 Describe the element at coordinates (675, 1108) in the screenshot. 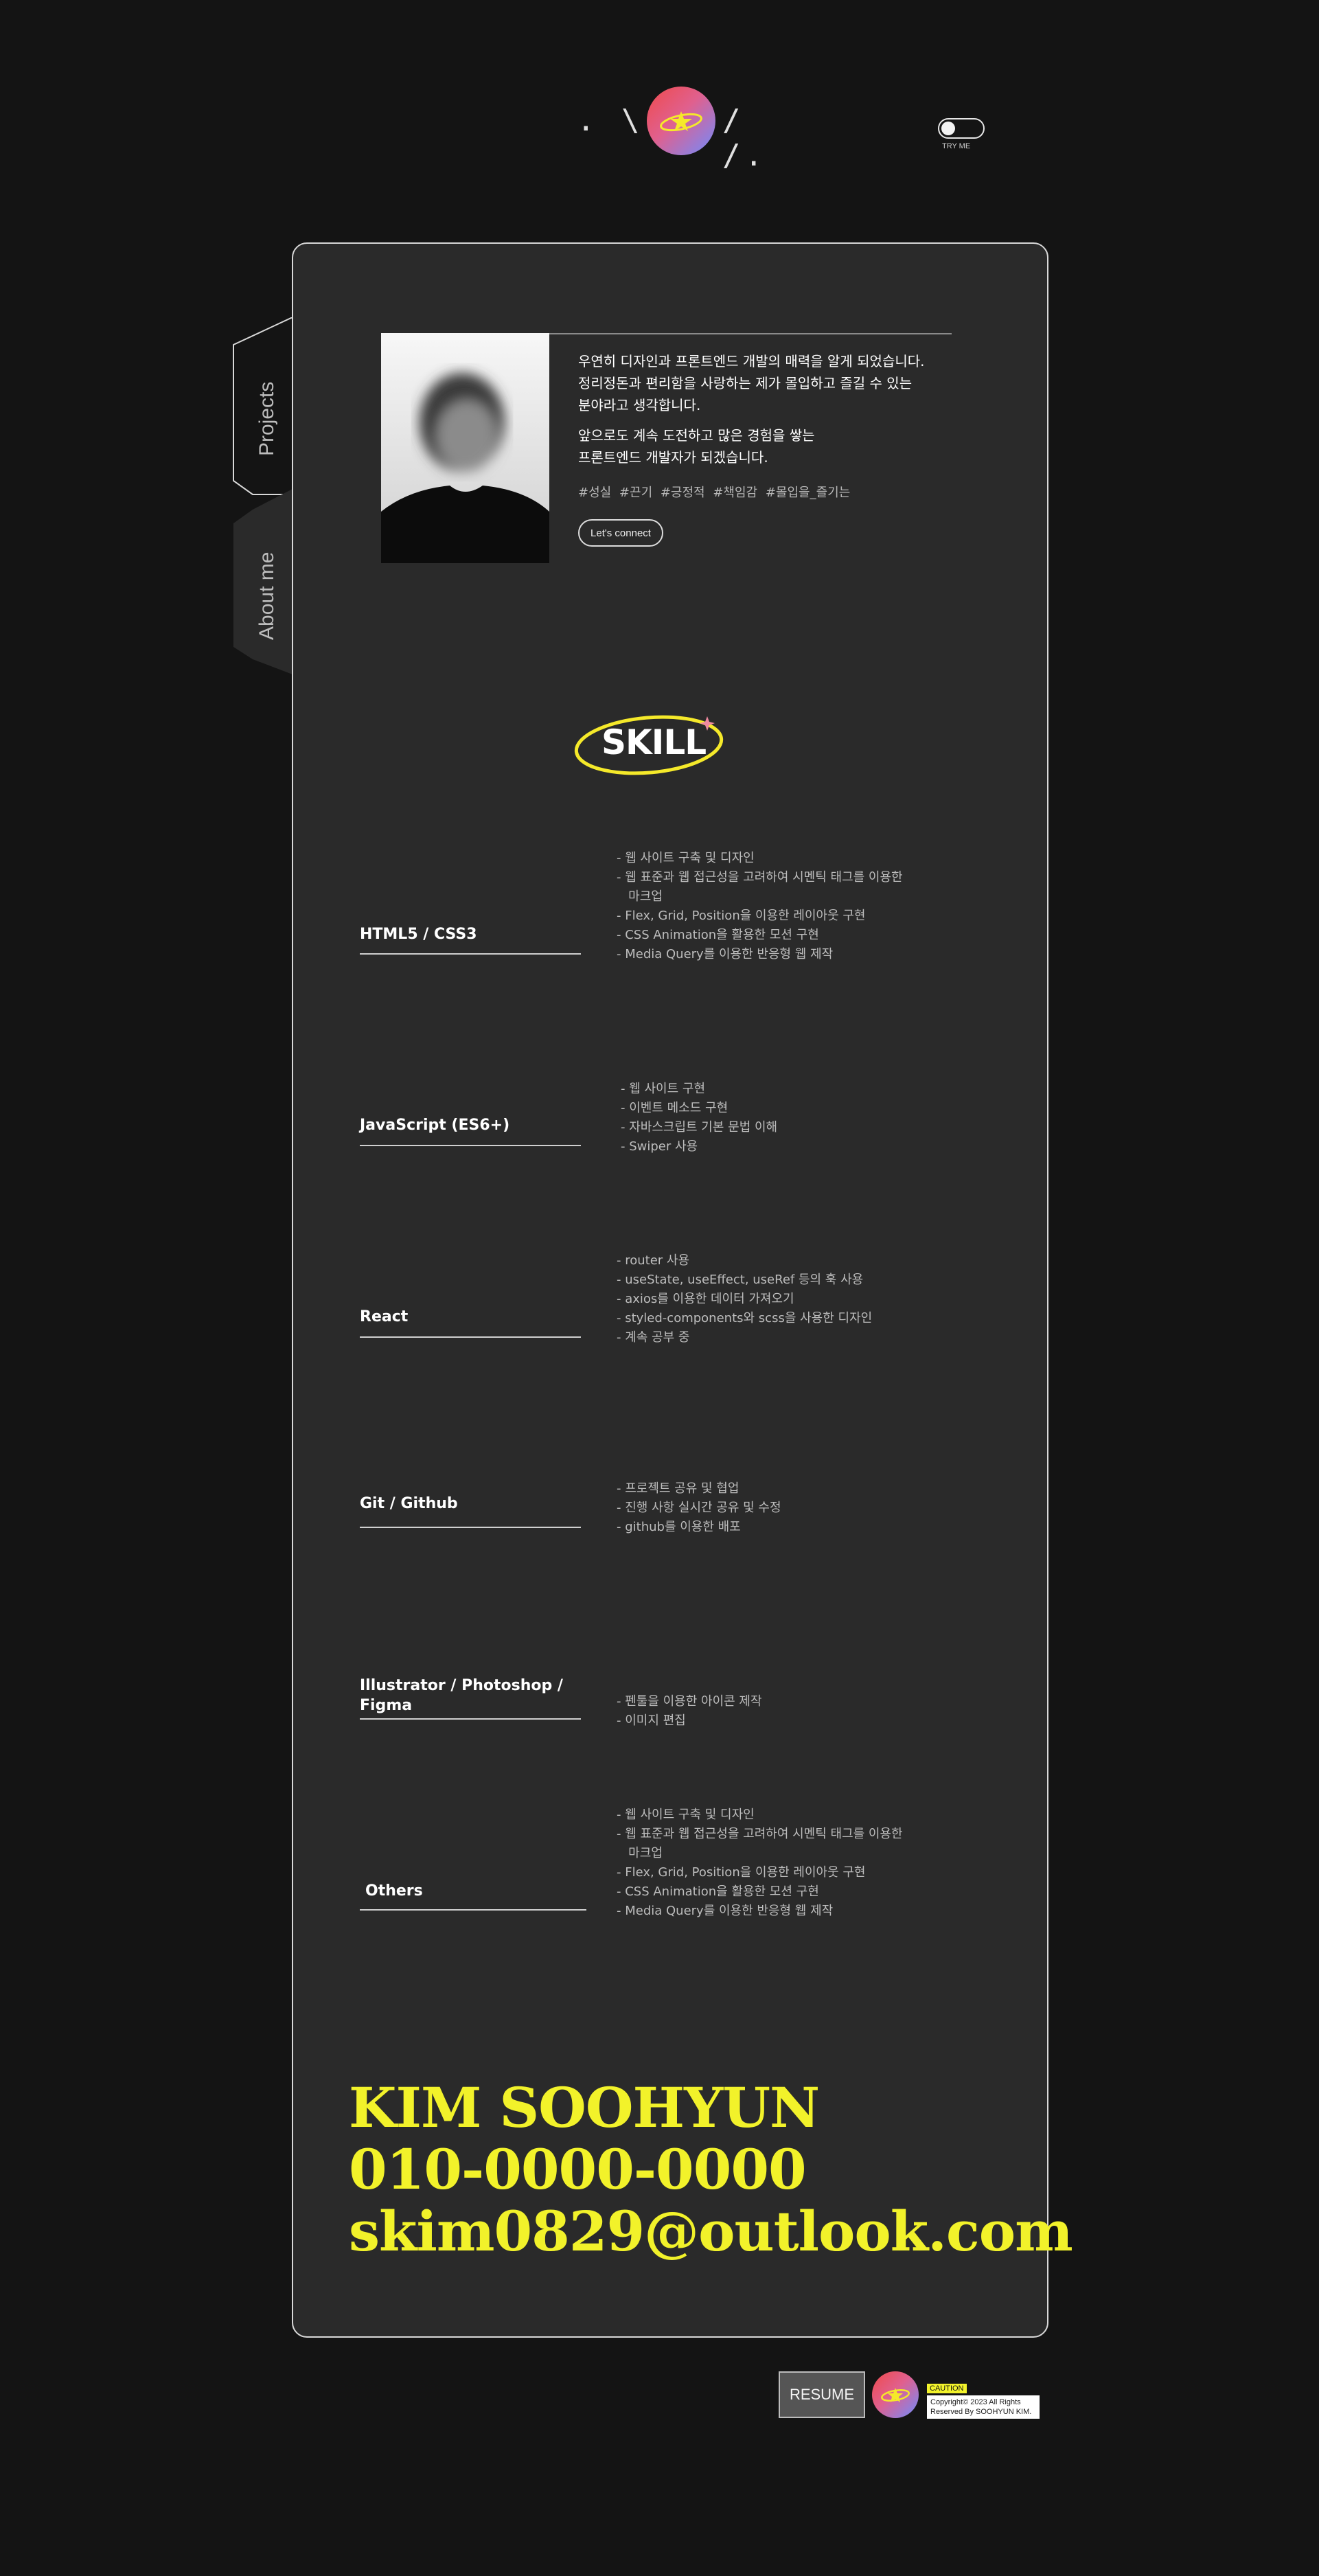

I see `list-item: - 이벤트 메소드 구현` at that location.